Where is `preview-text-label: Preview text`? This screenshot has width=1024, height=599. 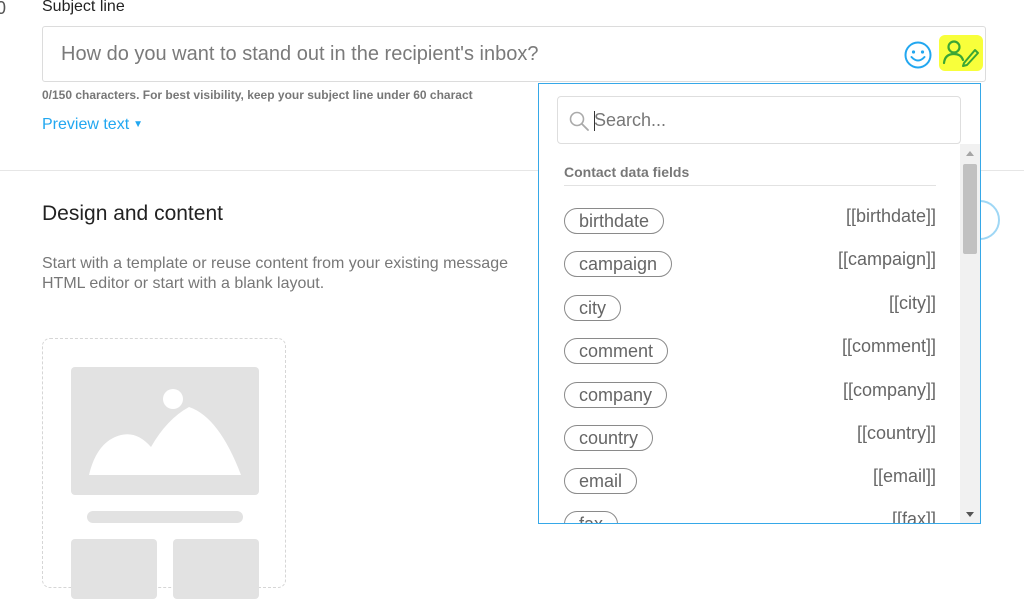 preview-text-label: Preview text is located at coordinates (86, 124).